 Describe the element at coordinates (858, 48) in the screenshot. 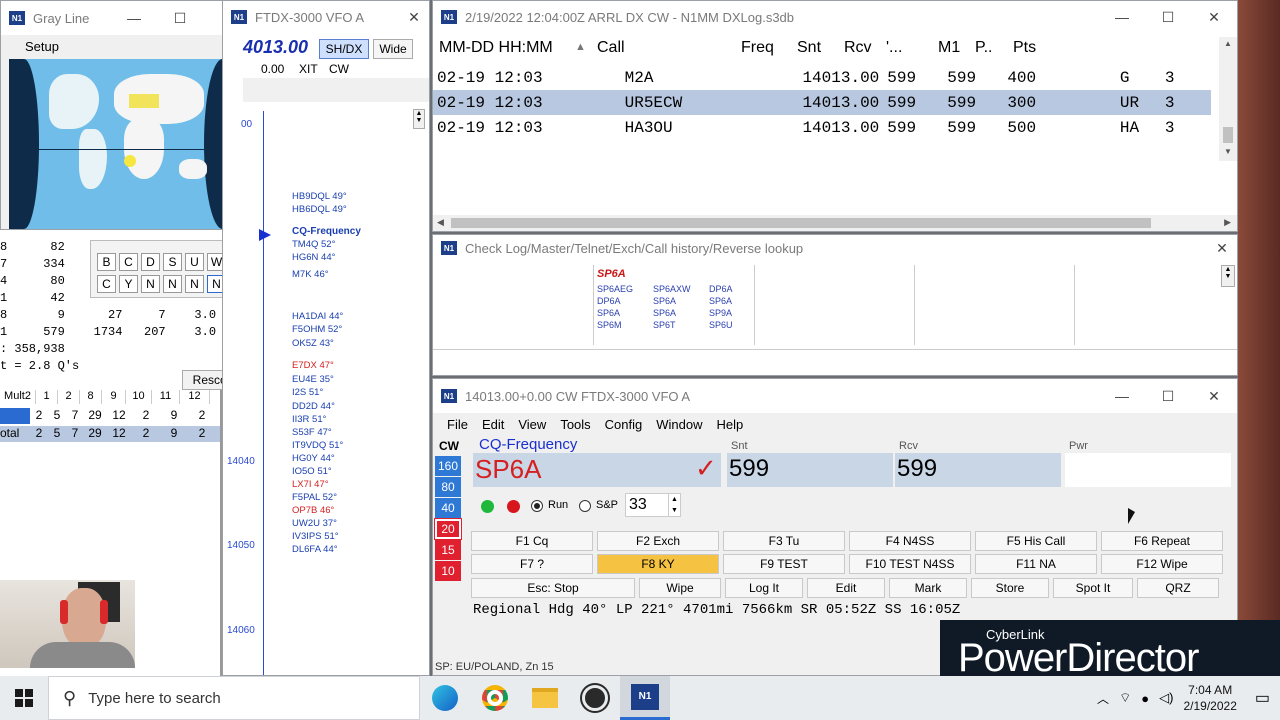

I see `col-rcv: Rcv` at that location.